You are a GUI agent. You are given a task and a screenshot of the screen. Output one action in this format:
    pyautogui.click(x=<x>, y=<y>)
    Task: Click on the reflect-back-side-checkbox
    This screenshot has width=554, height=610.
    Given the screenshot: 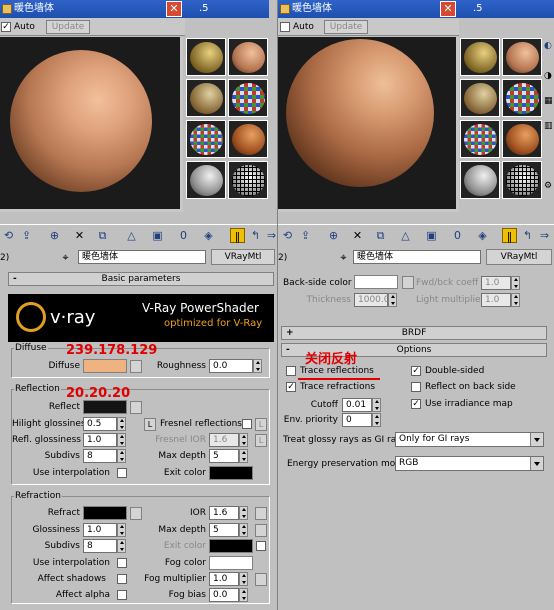 What is the action you would take?
    pyautogui.click(x=416, y=387)
    